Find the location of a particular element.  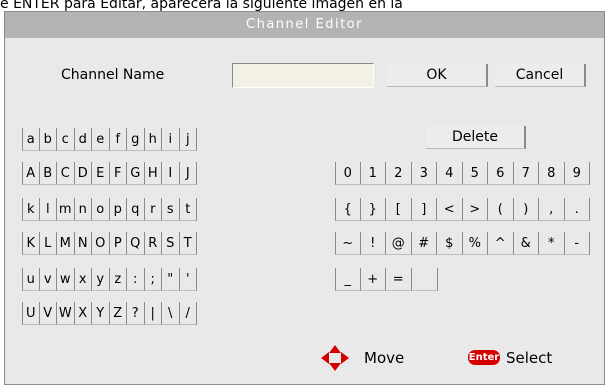

left-key: Y is located at coordinates (101, 313).